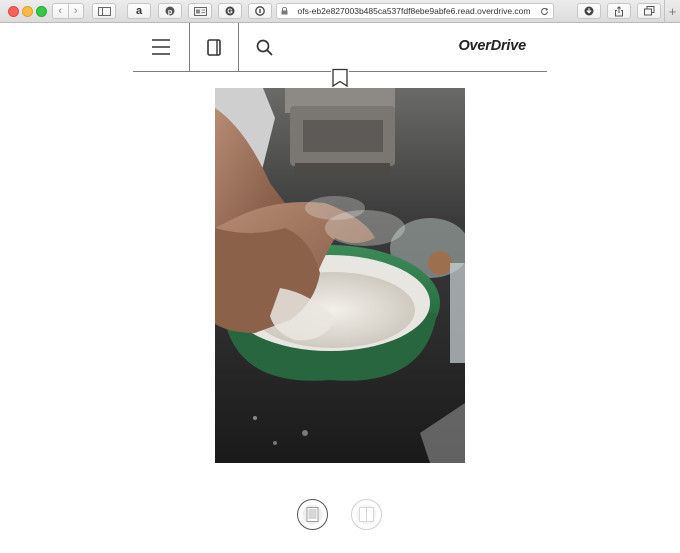 The width and height of the screenshot is (680, 553). I want to click on svg-text: G, so click(230, 12).